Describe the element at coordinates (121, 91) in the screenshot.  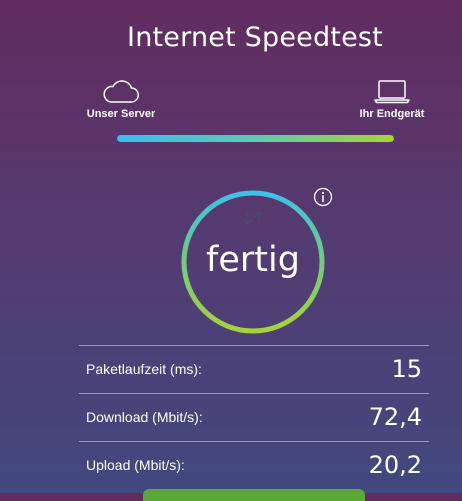
I see `cloud-icon` at that location.